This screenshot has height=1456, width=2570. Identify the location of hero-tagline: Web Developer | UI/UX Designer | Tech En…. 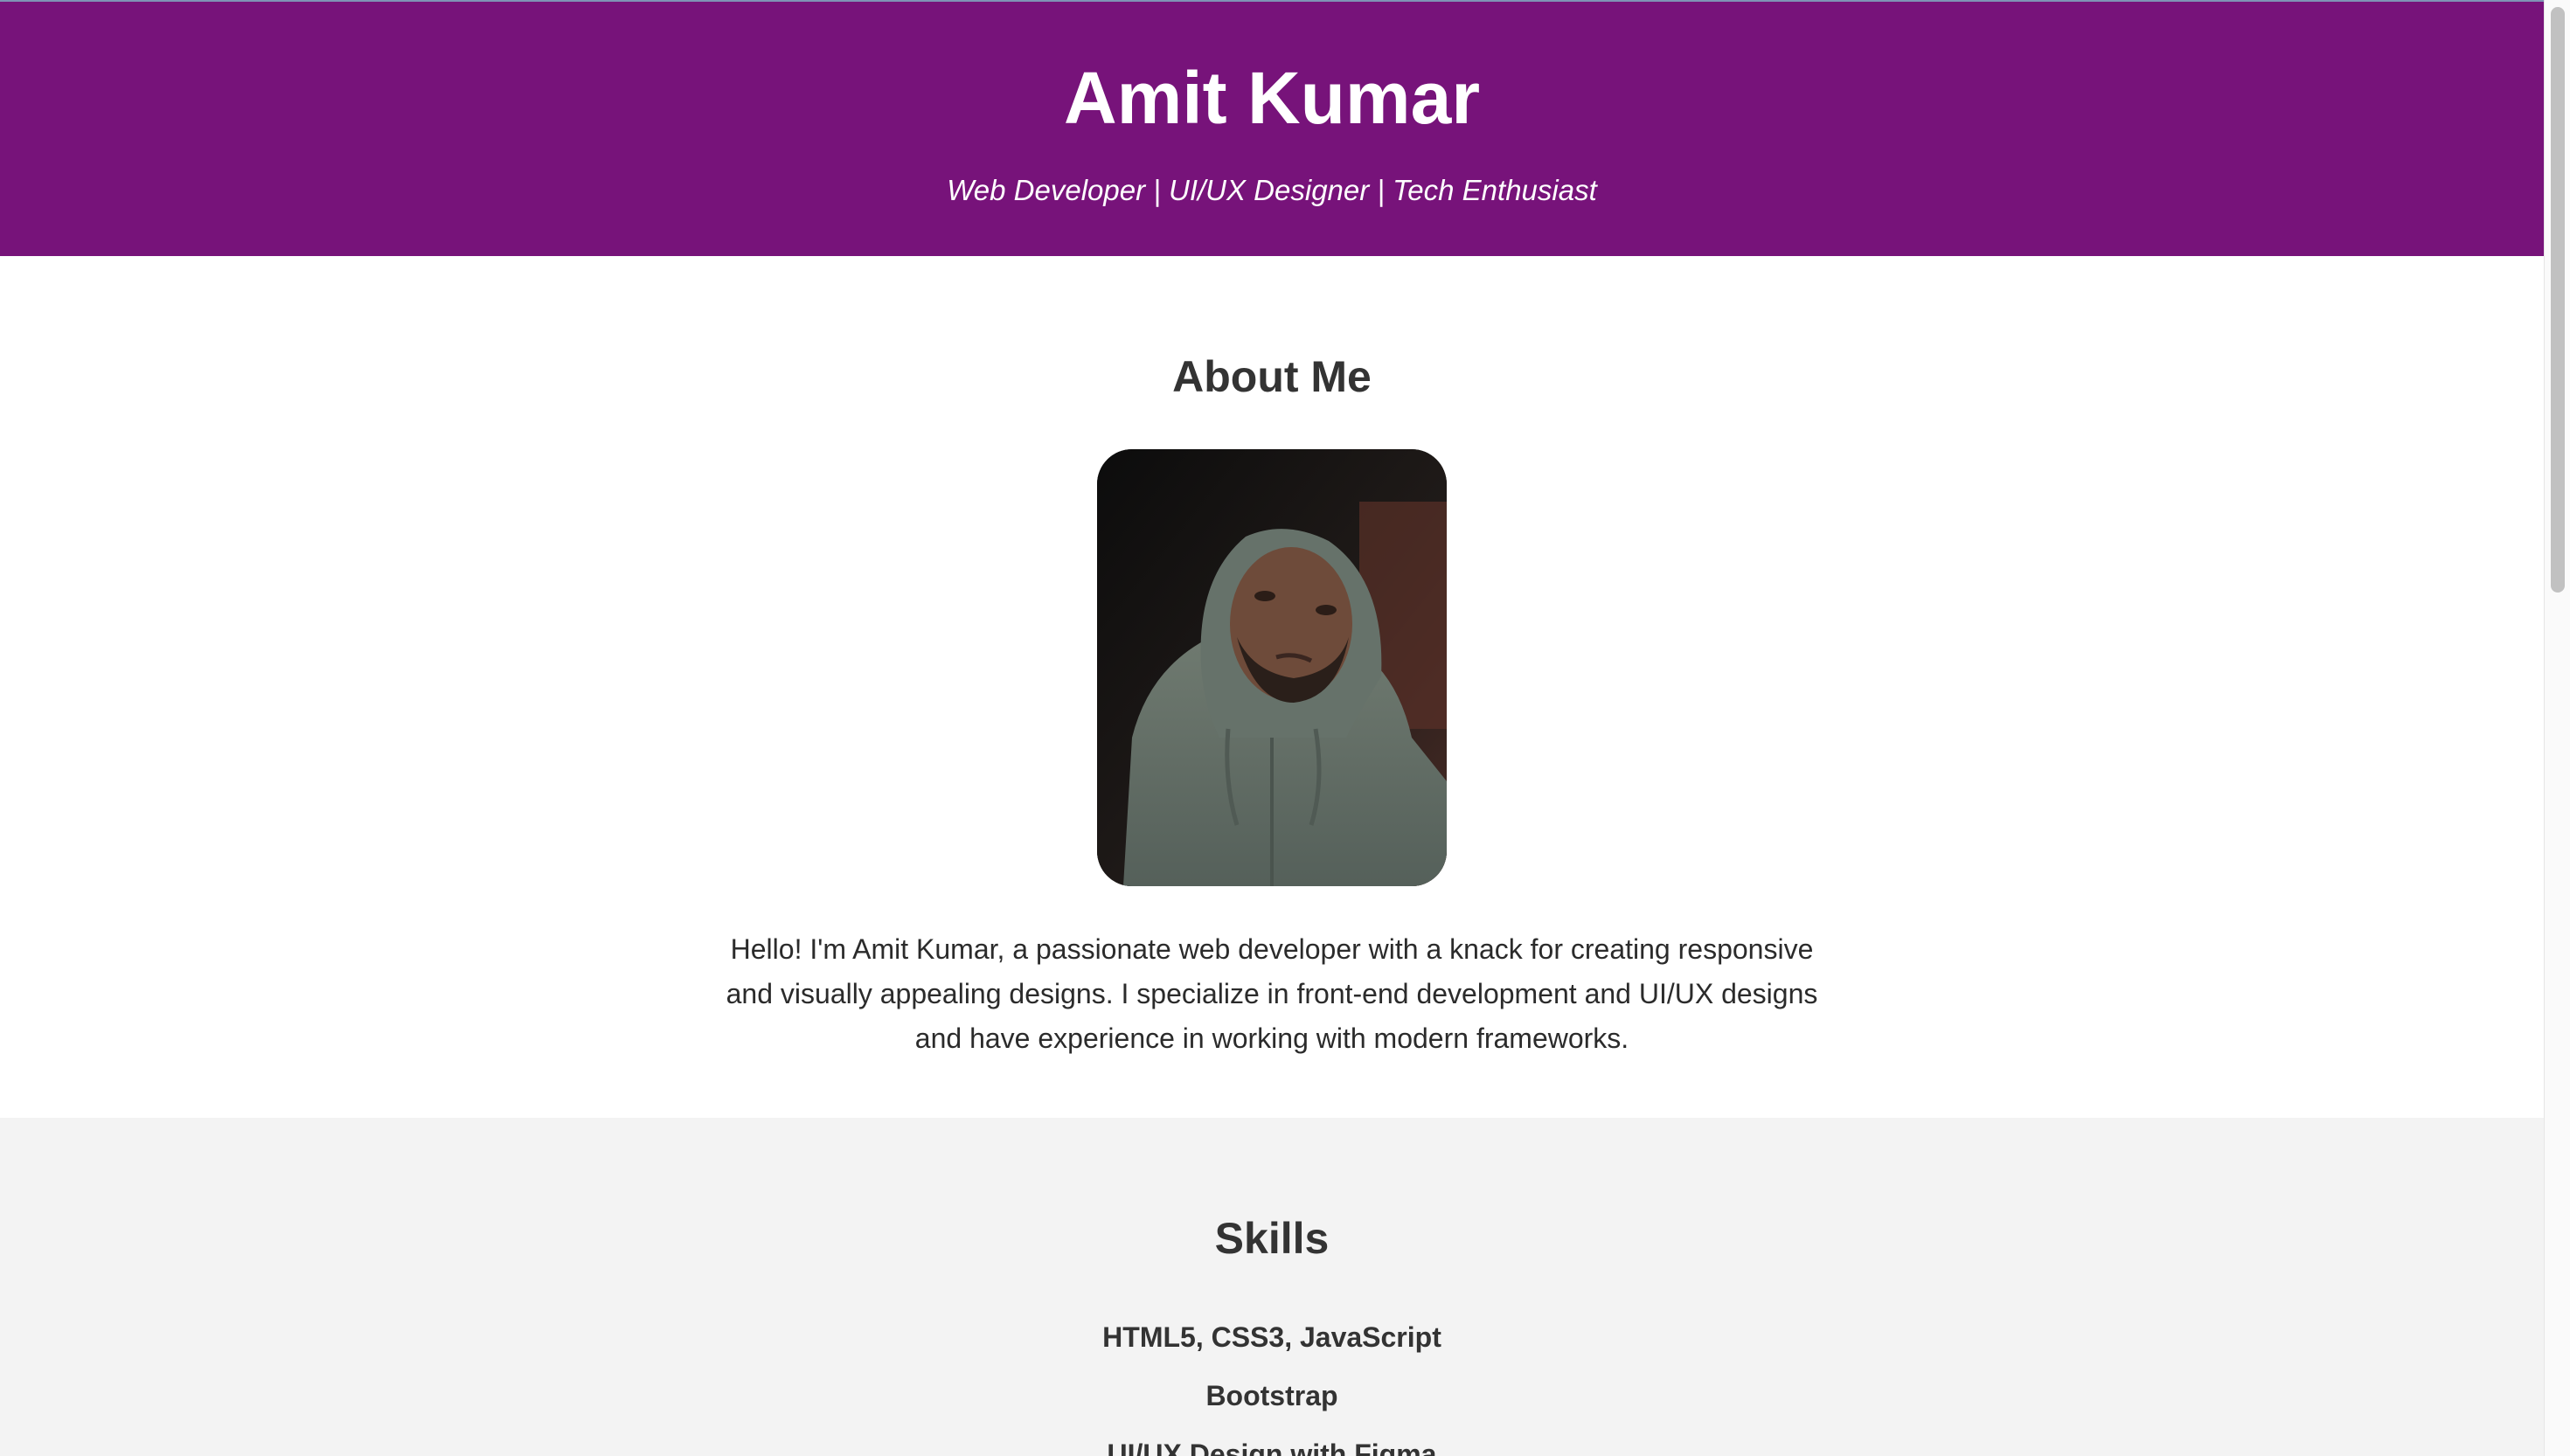
(1272, 190).